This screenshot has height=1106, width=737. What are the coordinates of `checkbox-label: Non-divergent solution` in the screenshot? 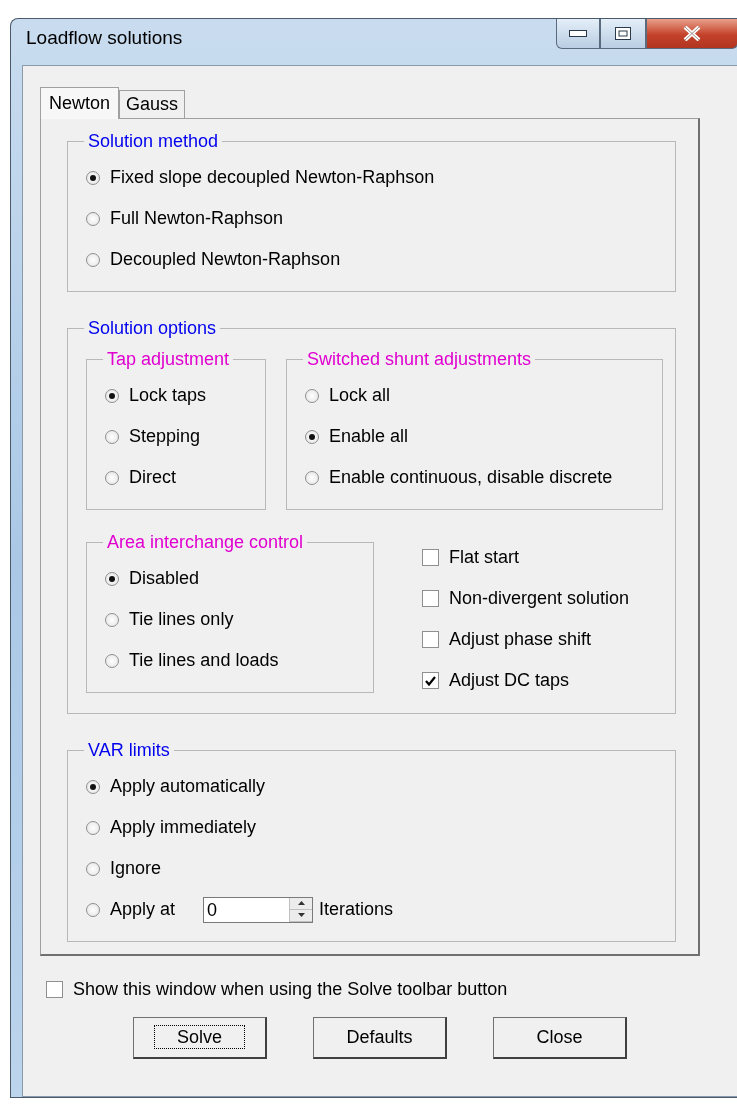 It's located at (539, 598).